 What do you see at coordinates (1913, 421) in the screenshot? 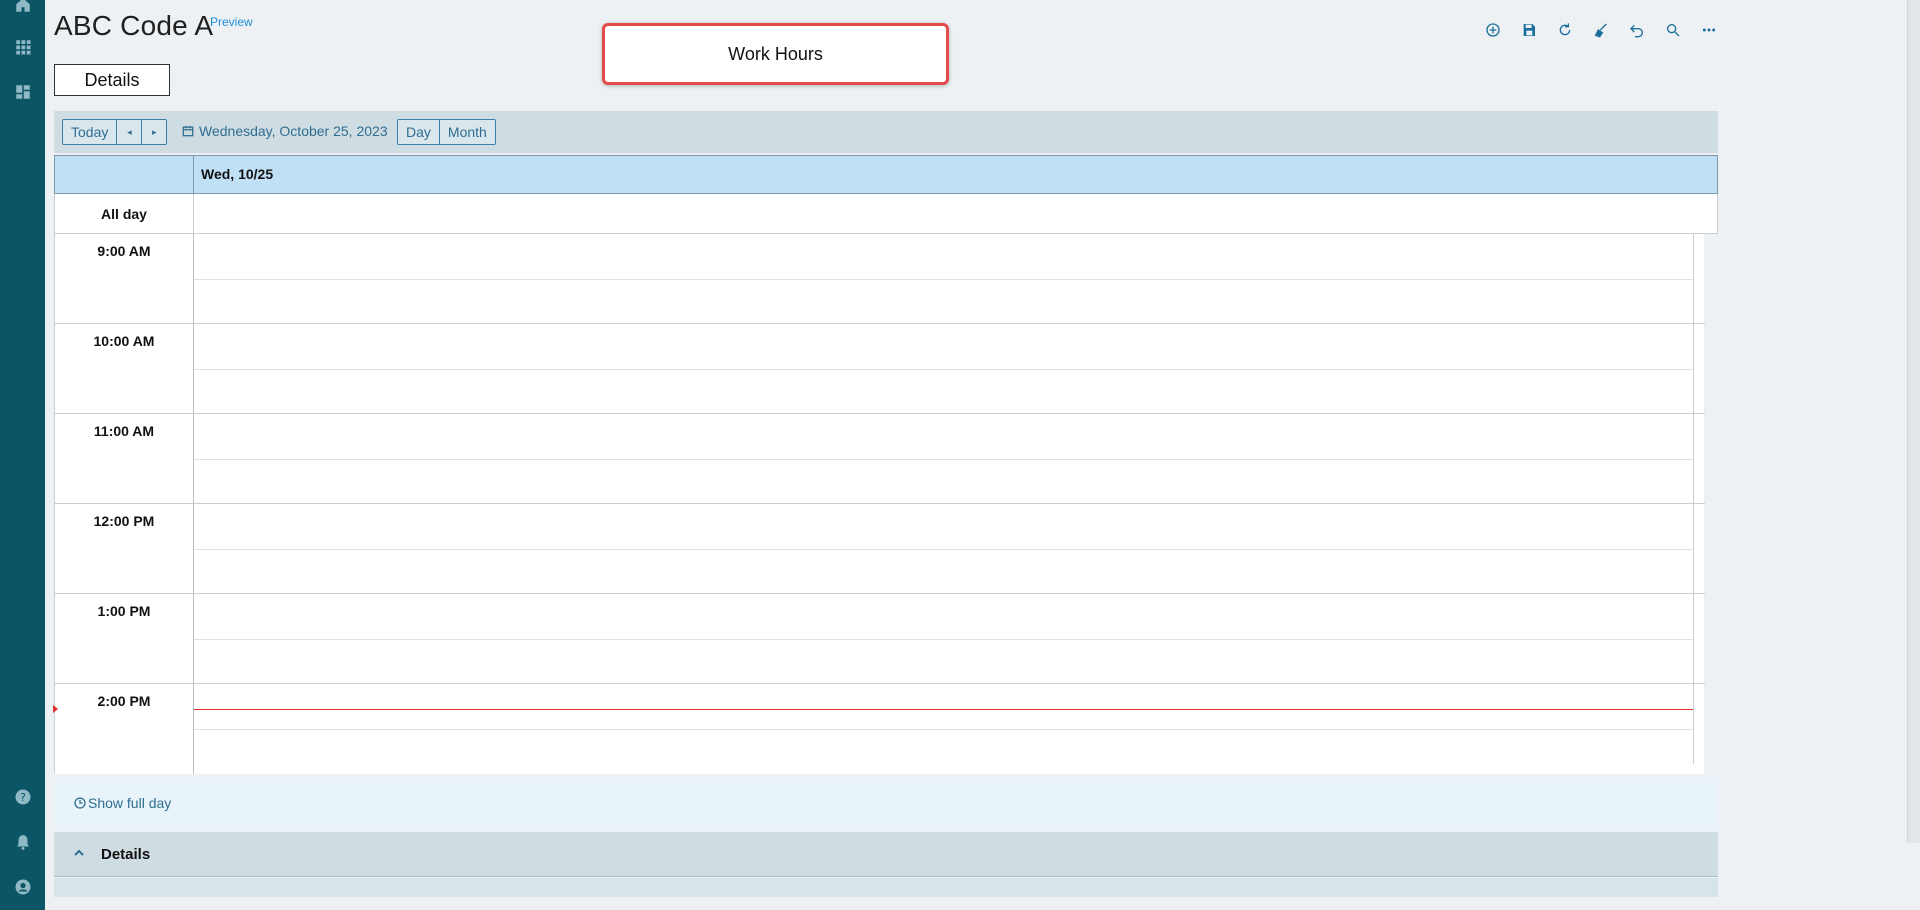
I see `vertical-scrollbar` at bounding box center [1913, 421].